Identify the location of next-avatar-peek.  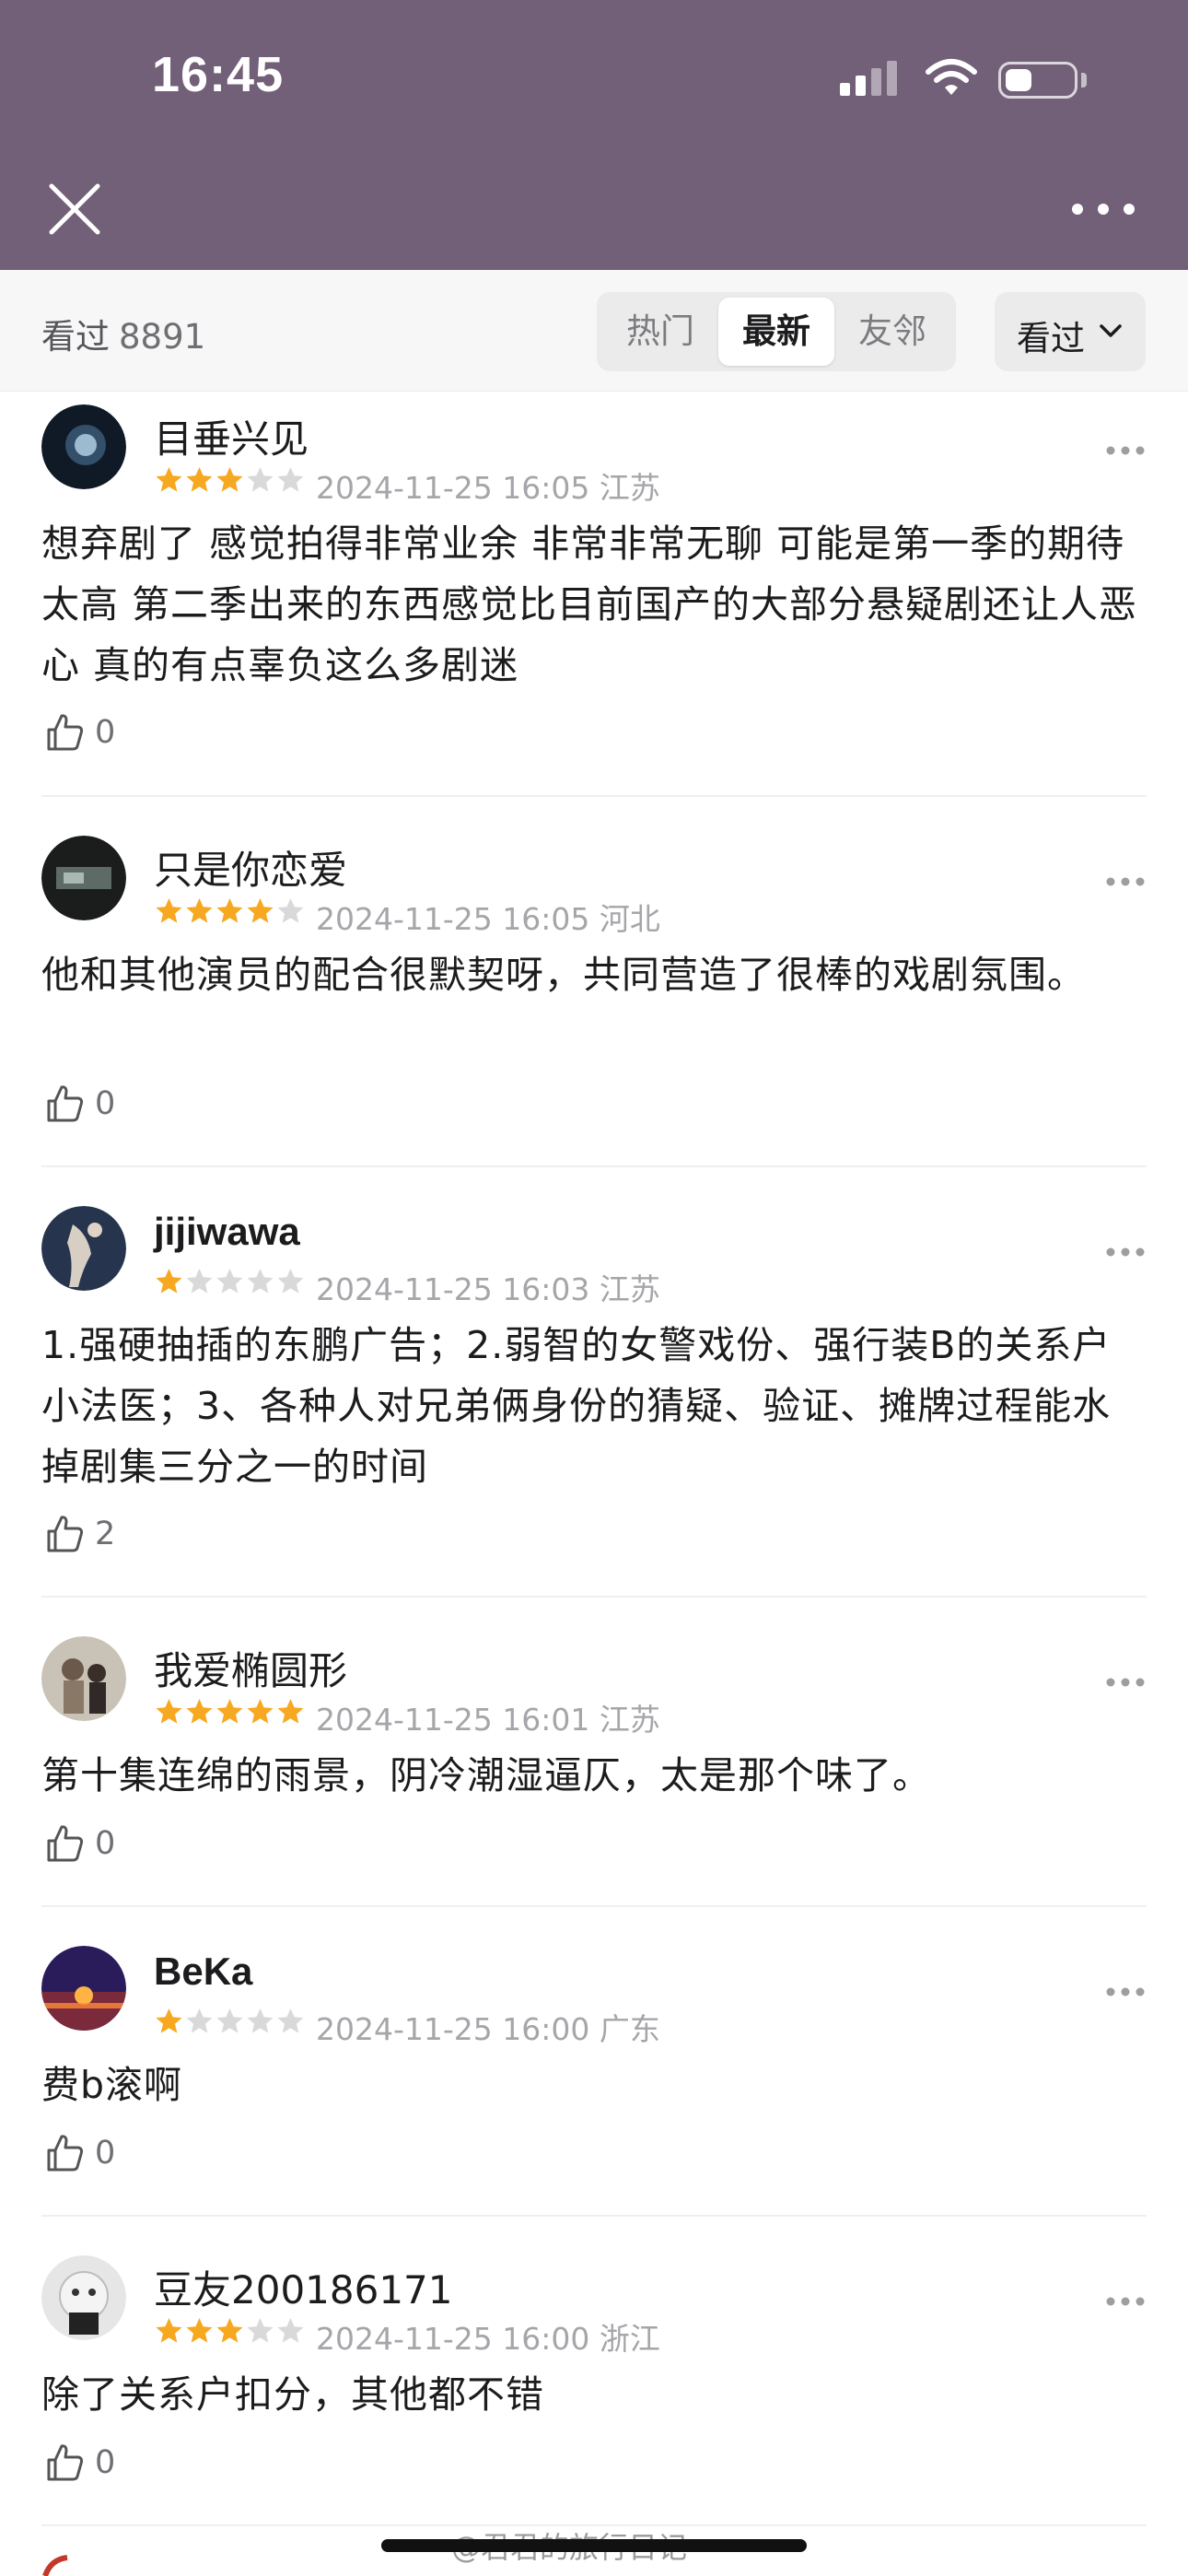
(55, 2565).